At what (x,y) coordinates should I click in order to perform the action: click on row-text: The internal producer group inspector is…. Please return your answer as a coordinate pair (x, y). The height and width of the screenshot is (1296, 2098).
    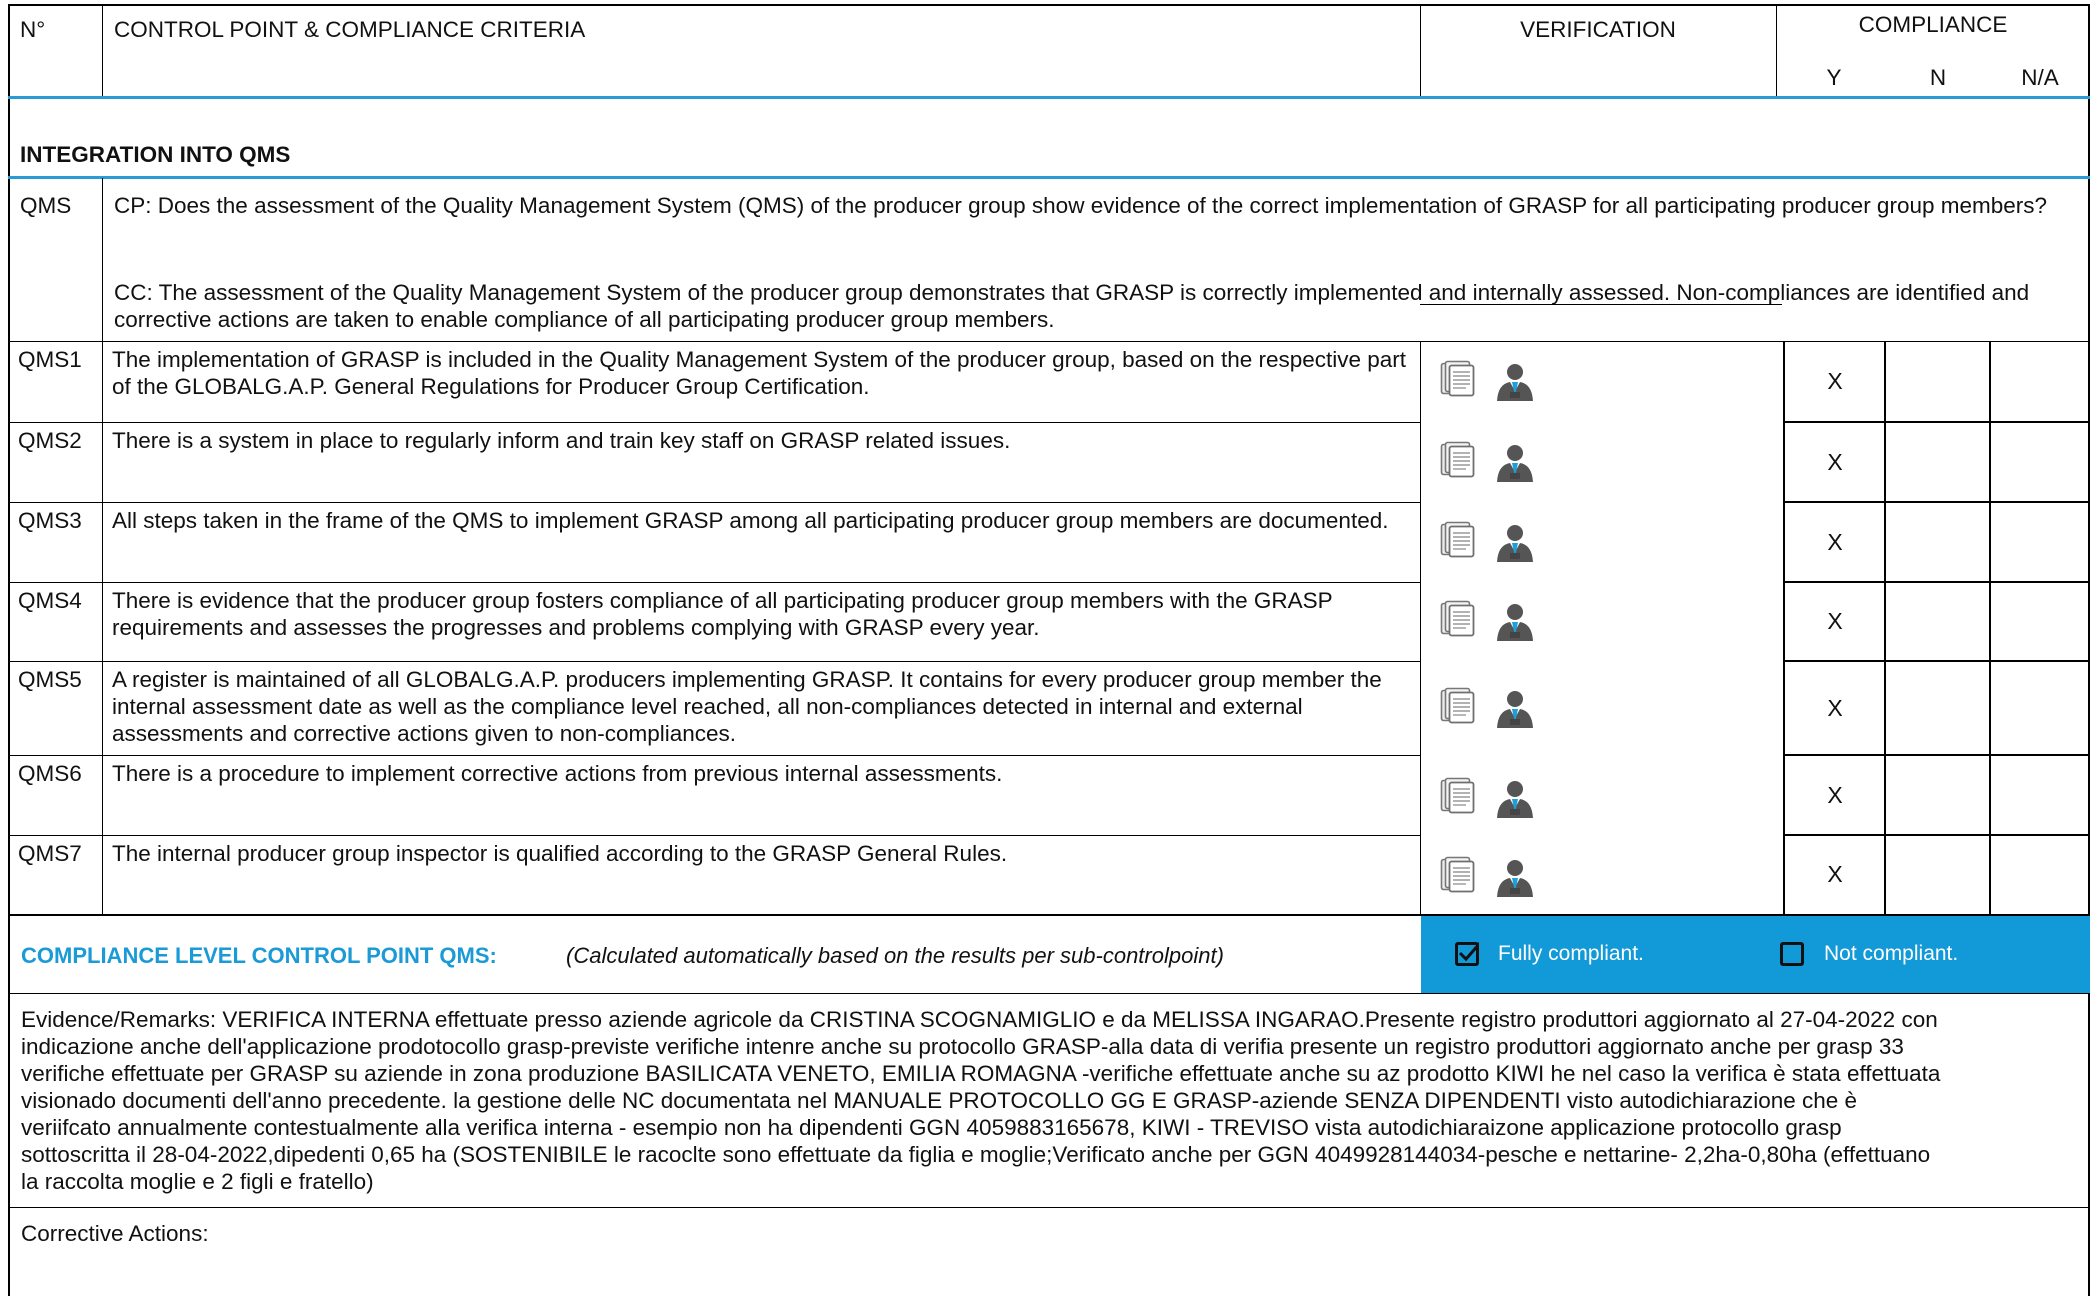
    Looking at the image, I should click on (560, 853).